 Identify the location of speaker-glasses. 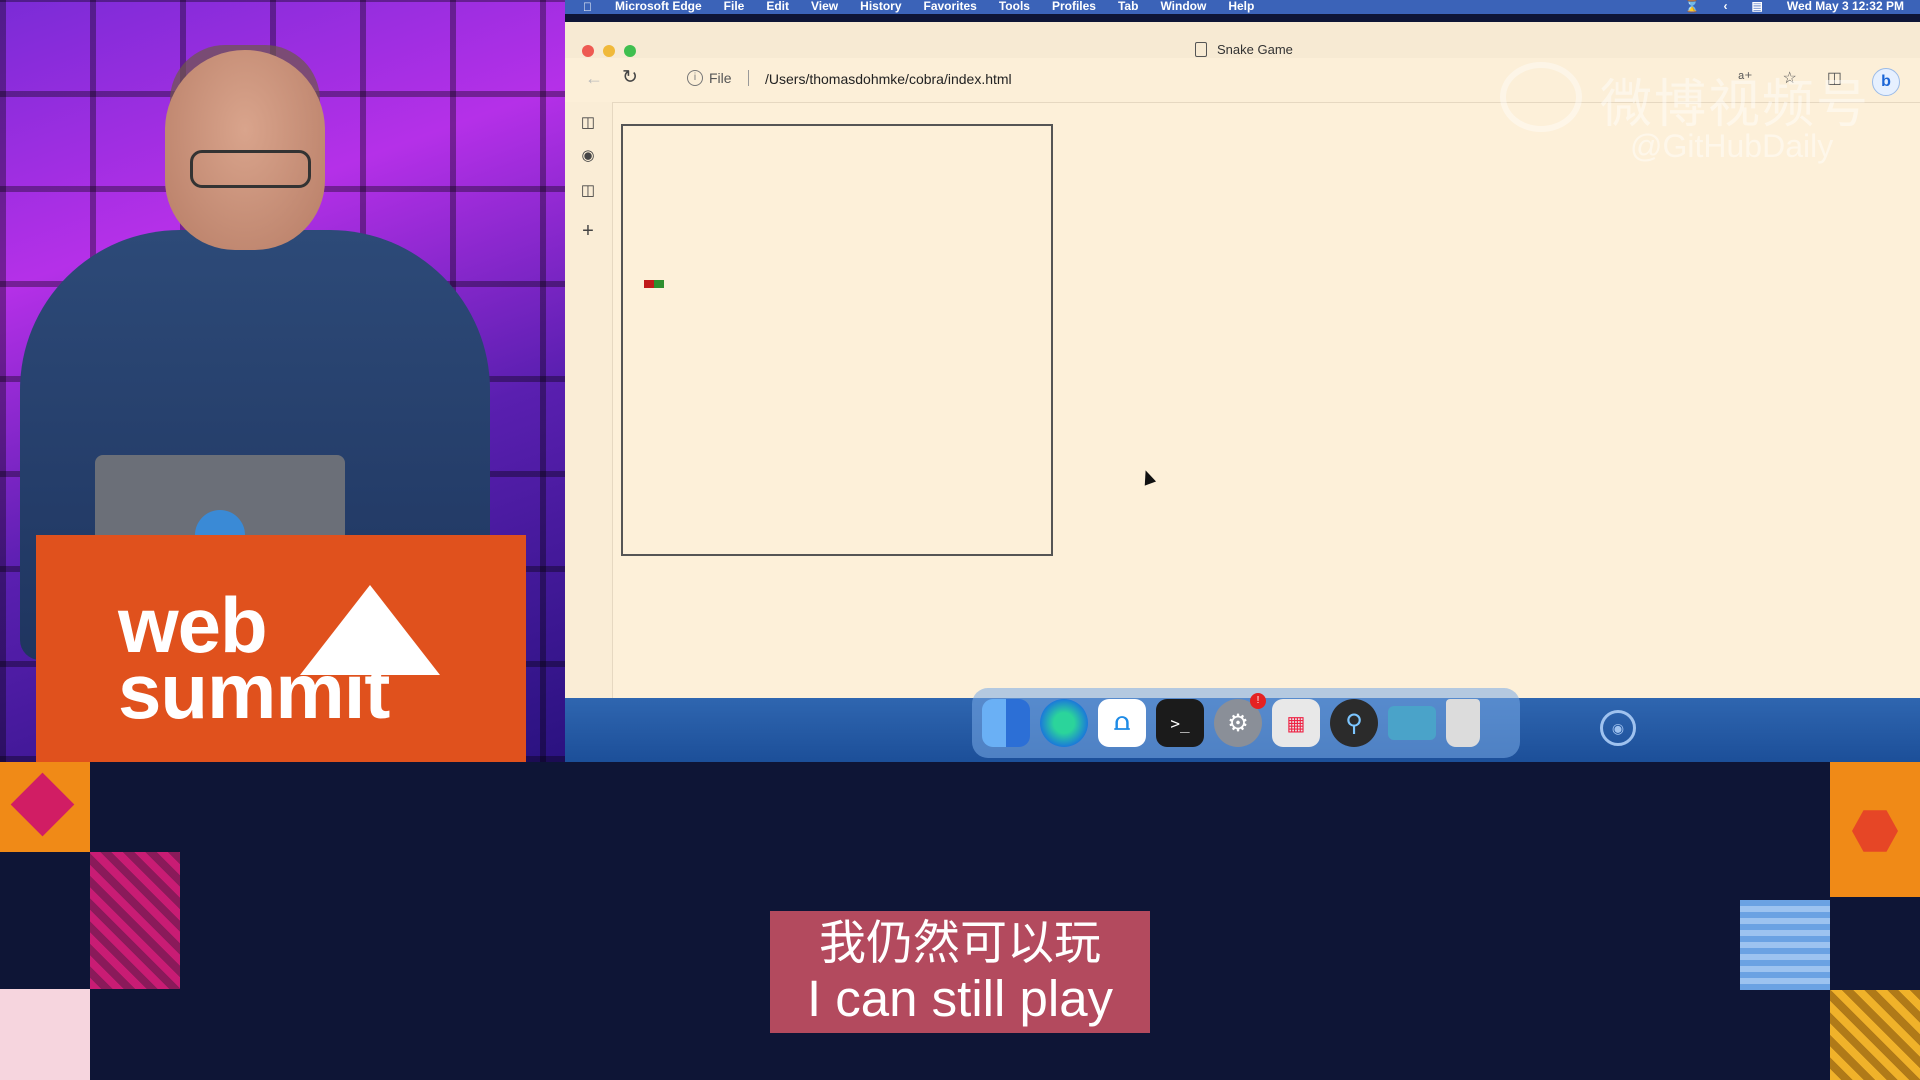
(250, 169).